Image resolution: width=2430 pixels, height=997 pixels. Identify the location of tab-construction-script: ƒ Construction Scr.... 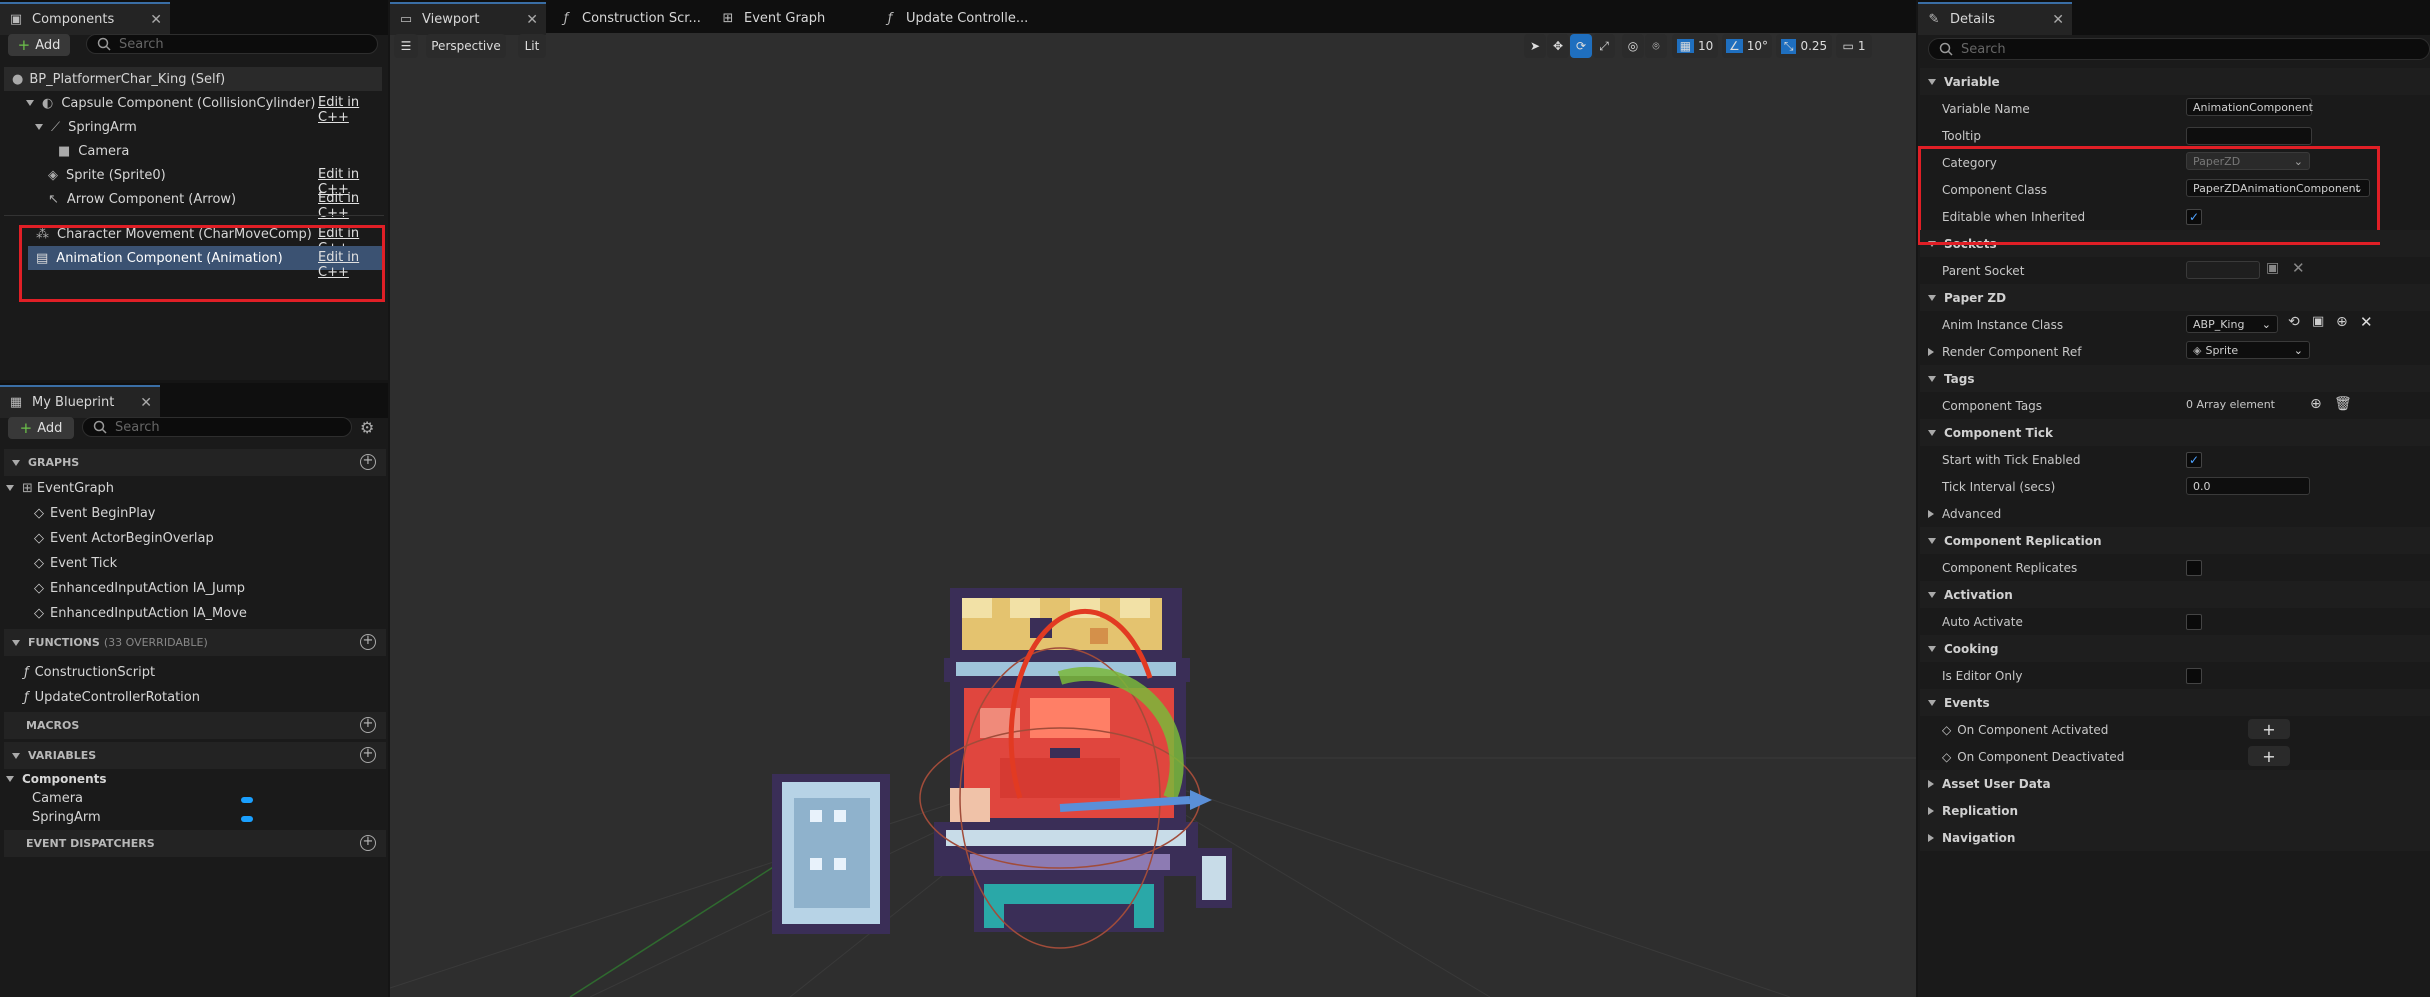
(630, 18).